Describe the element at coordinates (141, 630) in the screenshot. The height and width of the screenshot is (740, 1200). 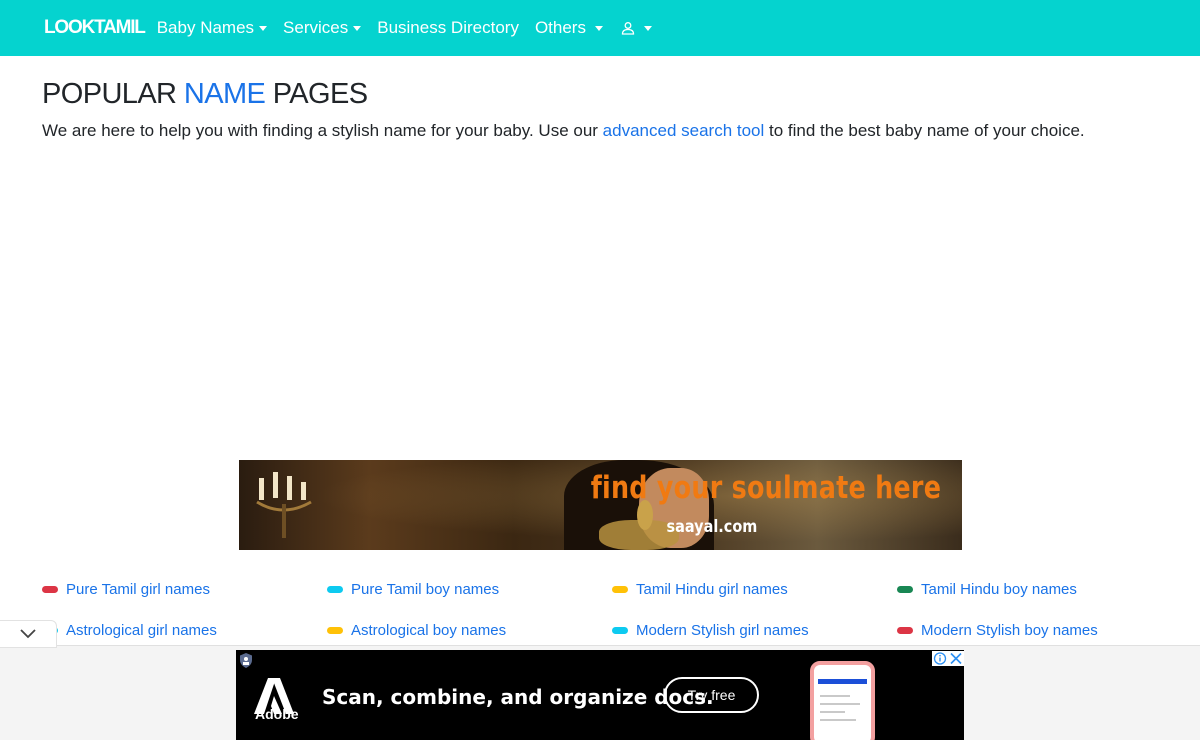
I see `link-label: Astrological girl names` at that location.